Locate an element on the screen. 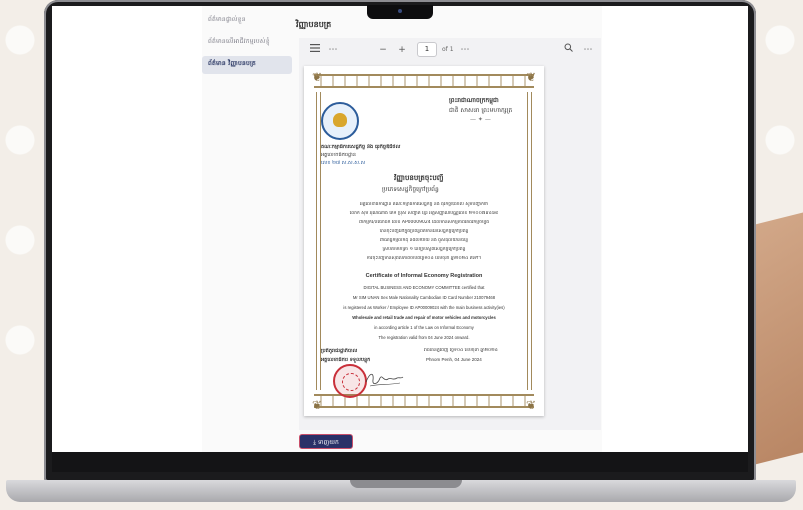 The height and width of the screenshot is (510, 803). download-label: ទាញយក is located at coordinates (328, 442).